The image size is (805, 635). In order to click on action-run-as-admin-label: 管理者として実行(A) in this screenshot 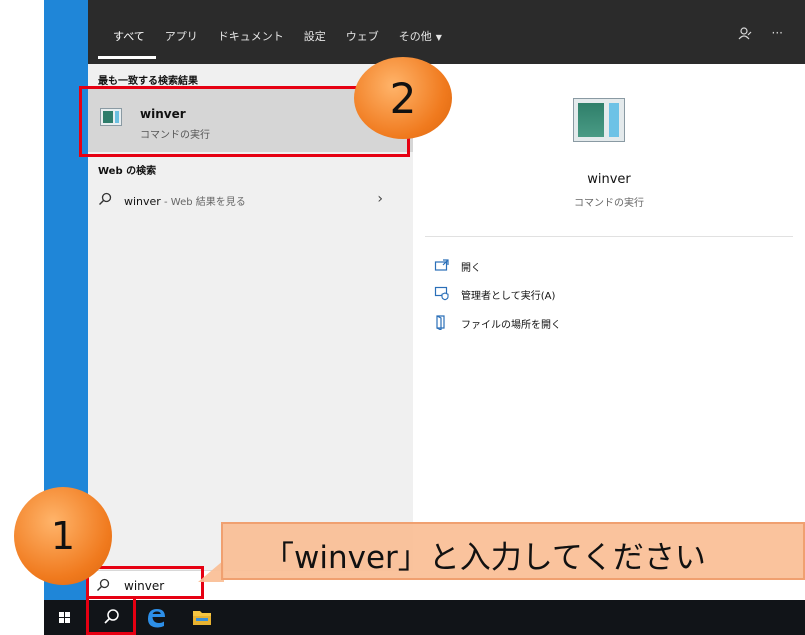, I will do `click(508, 296)`.